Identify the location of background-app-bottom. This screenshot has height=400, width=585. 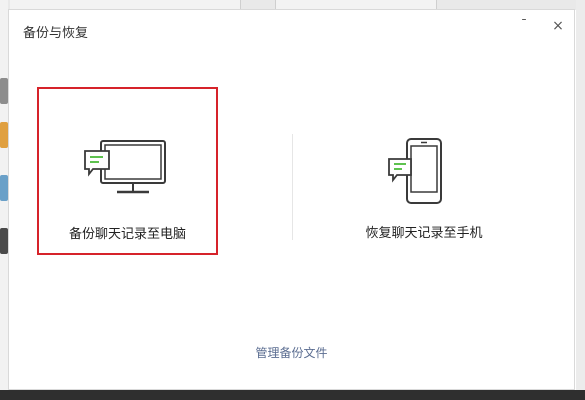
(292, 395).